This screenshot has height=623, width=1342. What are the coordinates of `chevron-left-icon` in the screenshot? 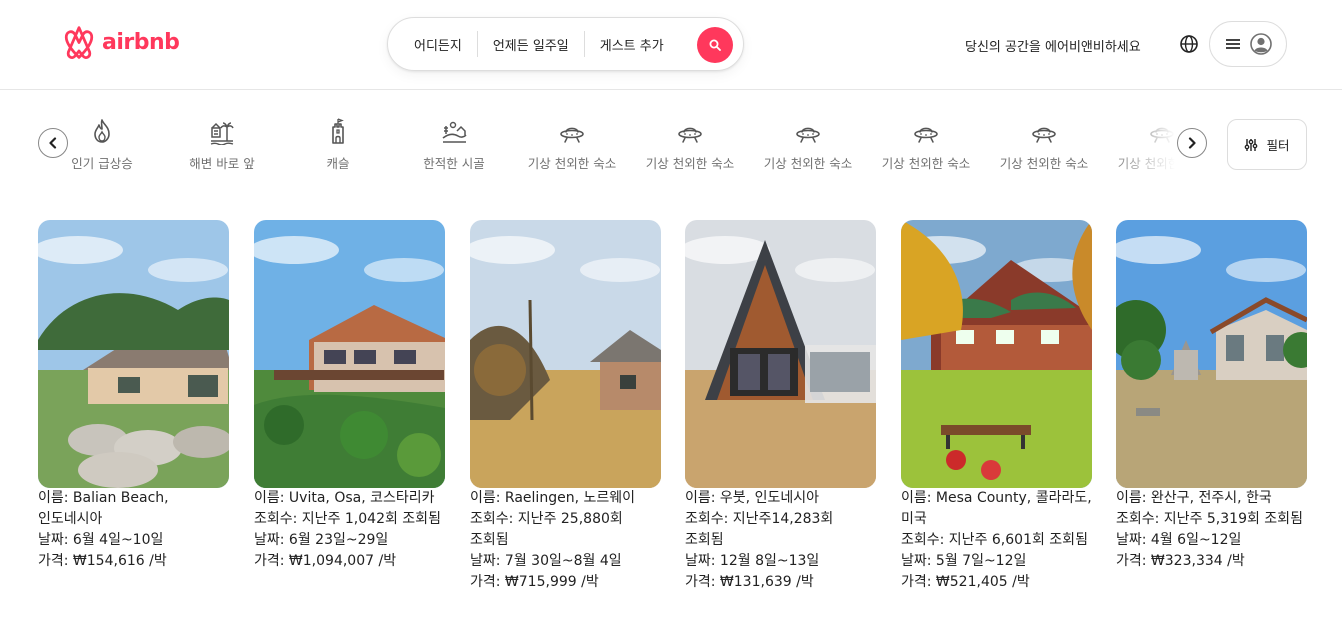 It's located at (53, 143).